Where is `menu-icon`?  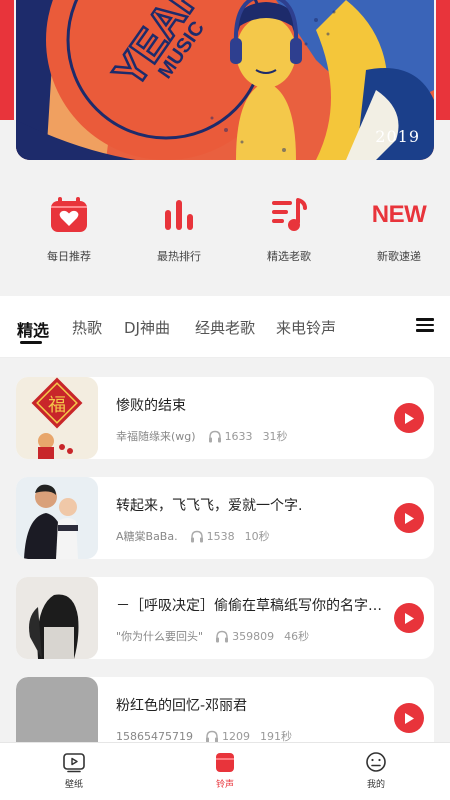 menu-icon is located at coordinates (425, 325).